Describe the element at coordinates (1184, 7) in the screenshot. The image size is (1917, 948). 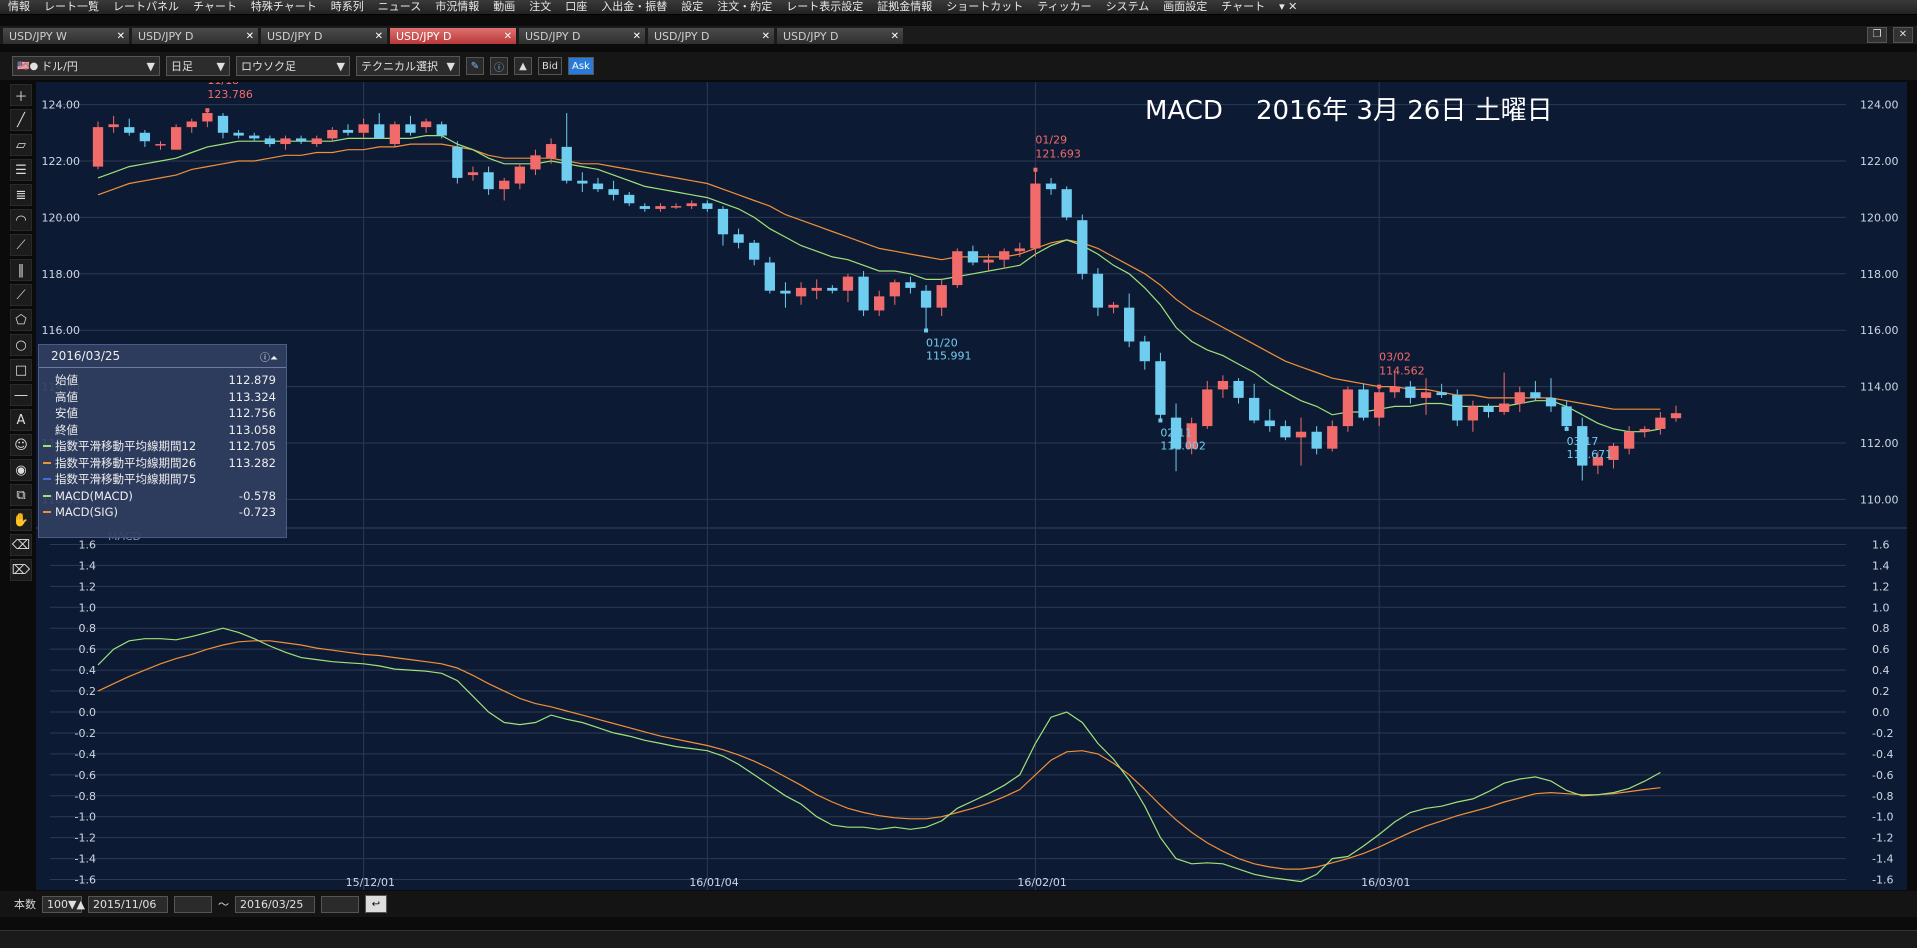
I see `menu-item: 画面設定` at that location.